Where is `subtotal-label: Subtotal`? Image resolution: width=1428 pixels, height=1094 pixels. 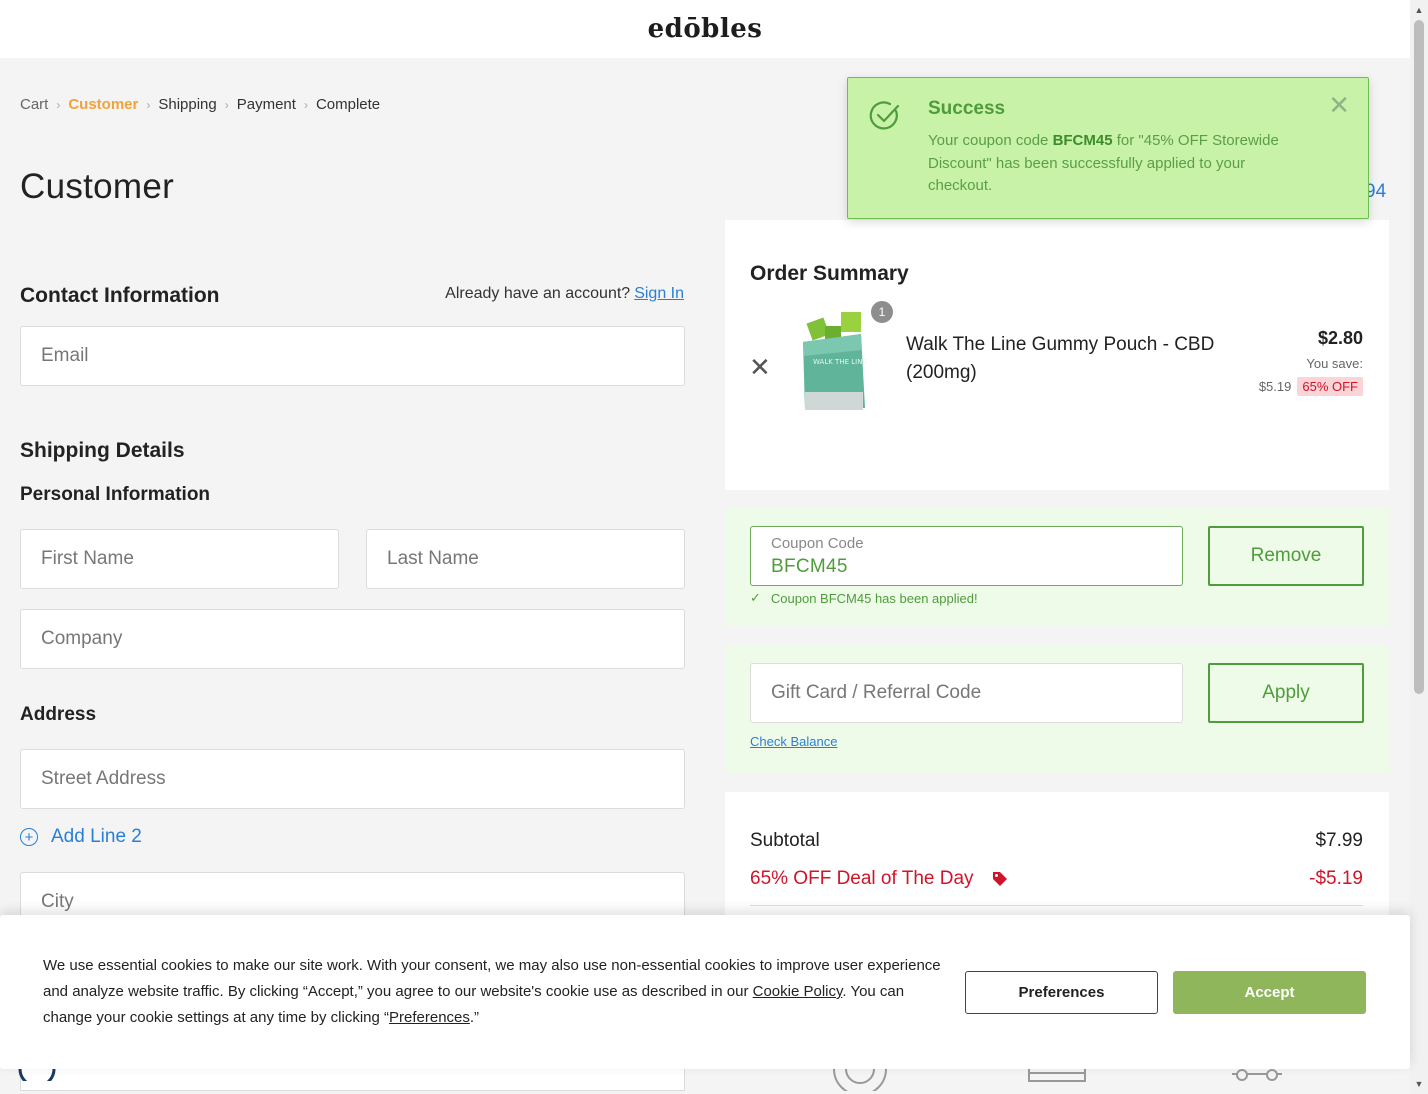
subtotal-label: Subtotal is located at coordinates (785, 840).